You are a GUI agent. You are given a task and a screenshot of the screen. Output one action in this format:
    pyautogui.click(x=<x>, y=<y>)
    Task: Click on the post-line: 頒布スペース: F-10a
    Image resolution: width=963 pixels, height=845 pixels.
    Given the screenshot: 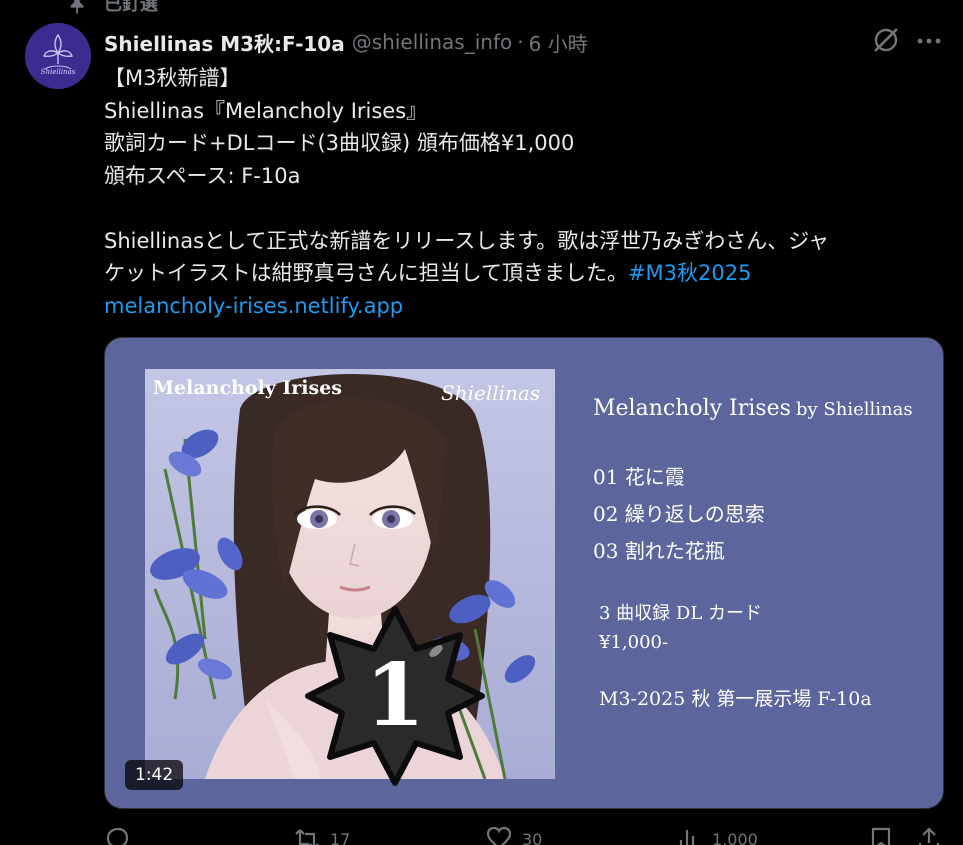 What is the action you would take?
    pyautogui.click(x=202, y=175)
    